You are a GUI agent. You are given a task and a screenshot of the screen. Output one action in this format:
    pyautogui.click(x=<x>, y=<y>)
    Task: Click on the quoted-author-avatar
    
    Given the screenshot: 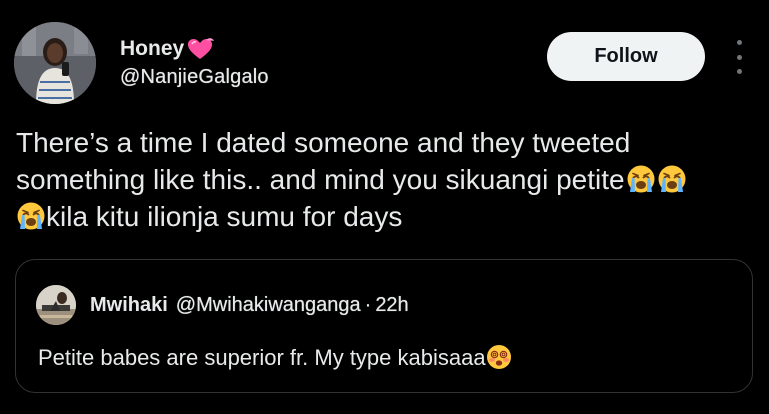 What is the action you would take?
    pyautogui.click(x=56, y=305)
    